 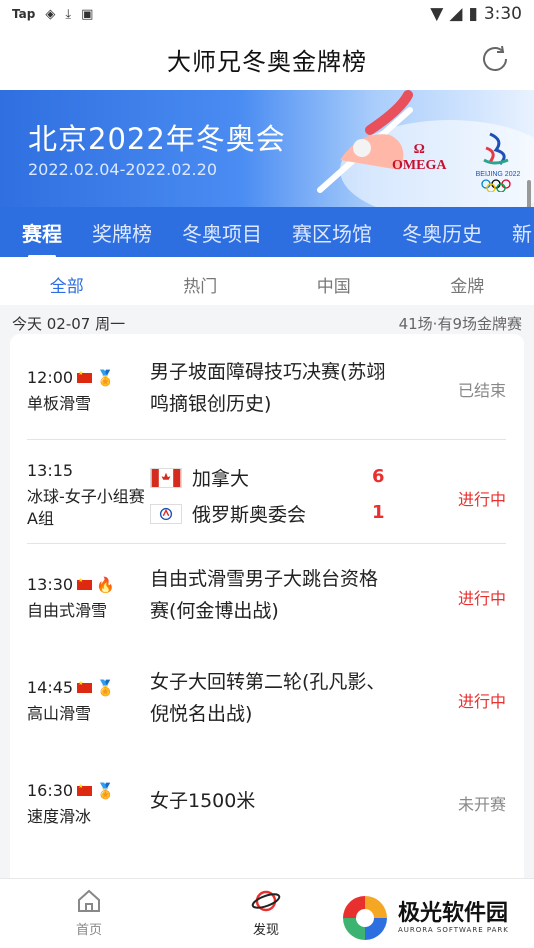 I want to click on team-score: 6, so click(x=378, y=476).